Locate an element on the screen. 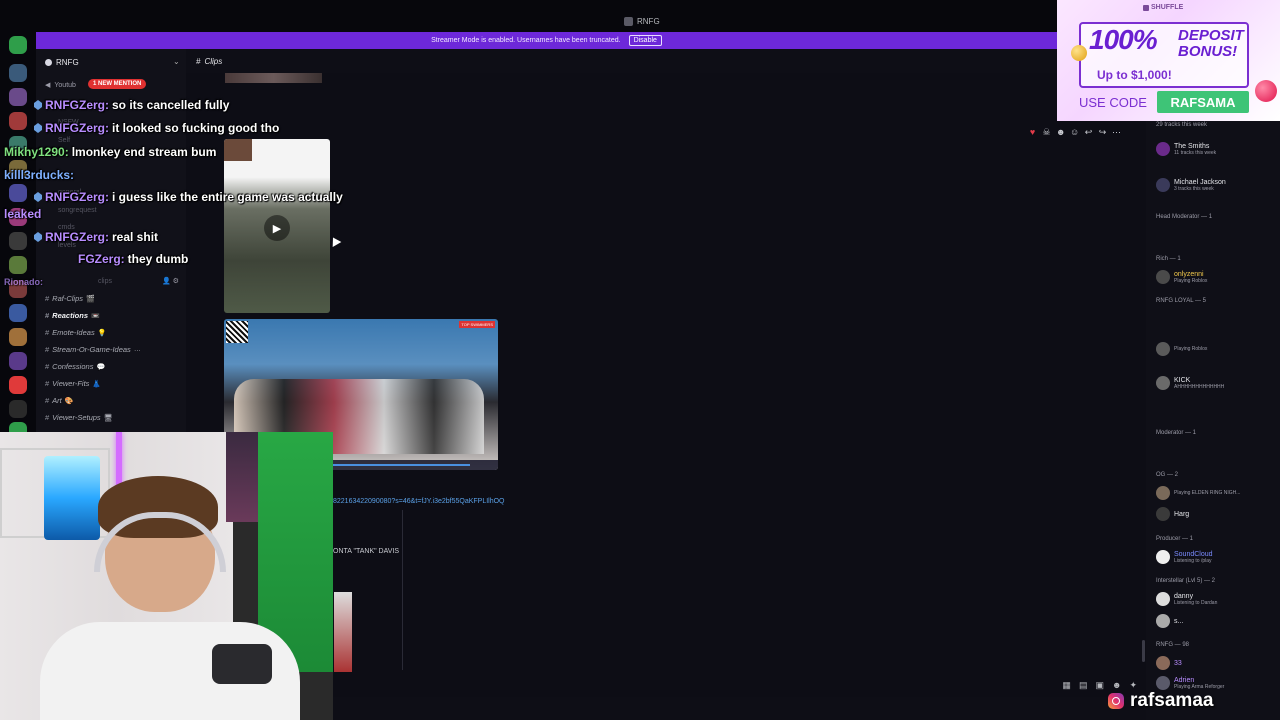 The height and width of the screenshot is (720, 1280). channel-emoji: 👗 is located at coordinates (97, 384).